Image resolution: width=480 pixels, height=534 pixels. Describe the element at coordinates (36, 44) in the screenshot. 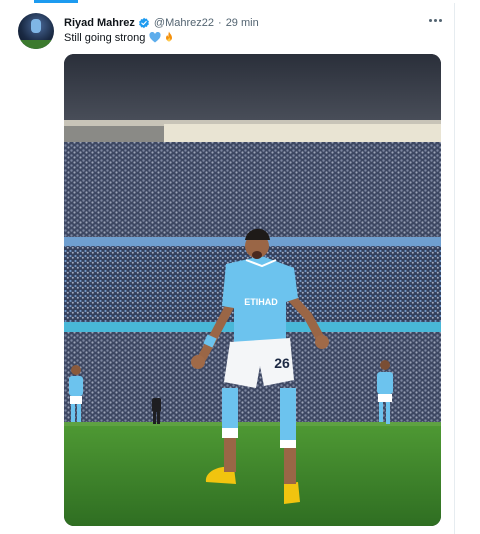

I see `avatar-grass` at that location.